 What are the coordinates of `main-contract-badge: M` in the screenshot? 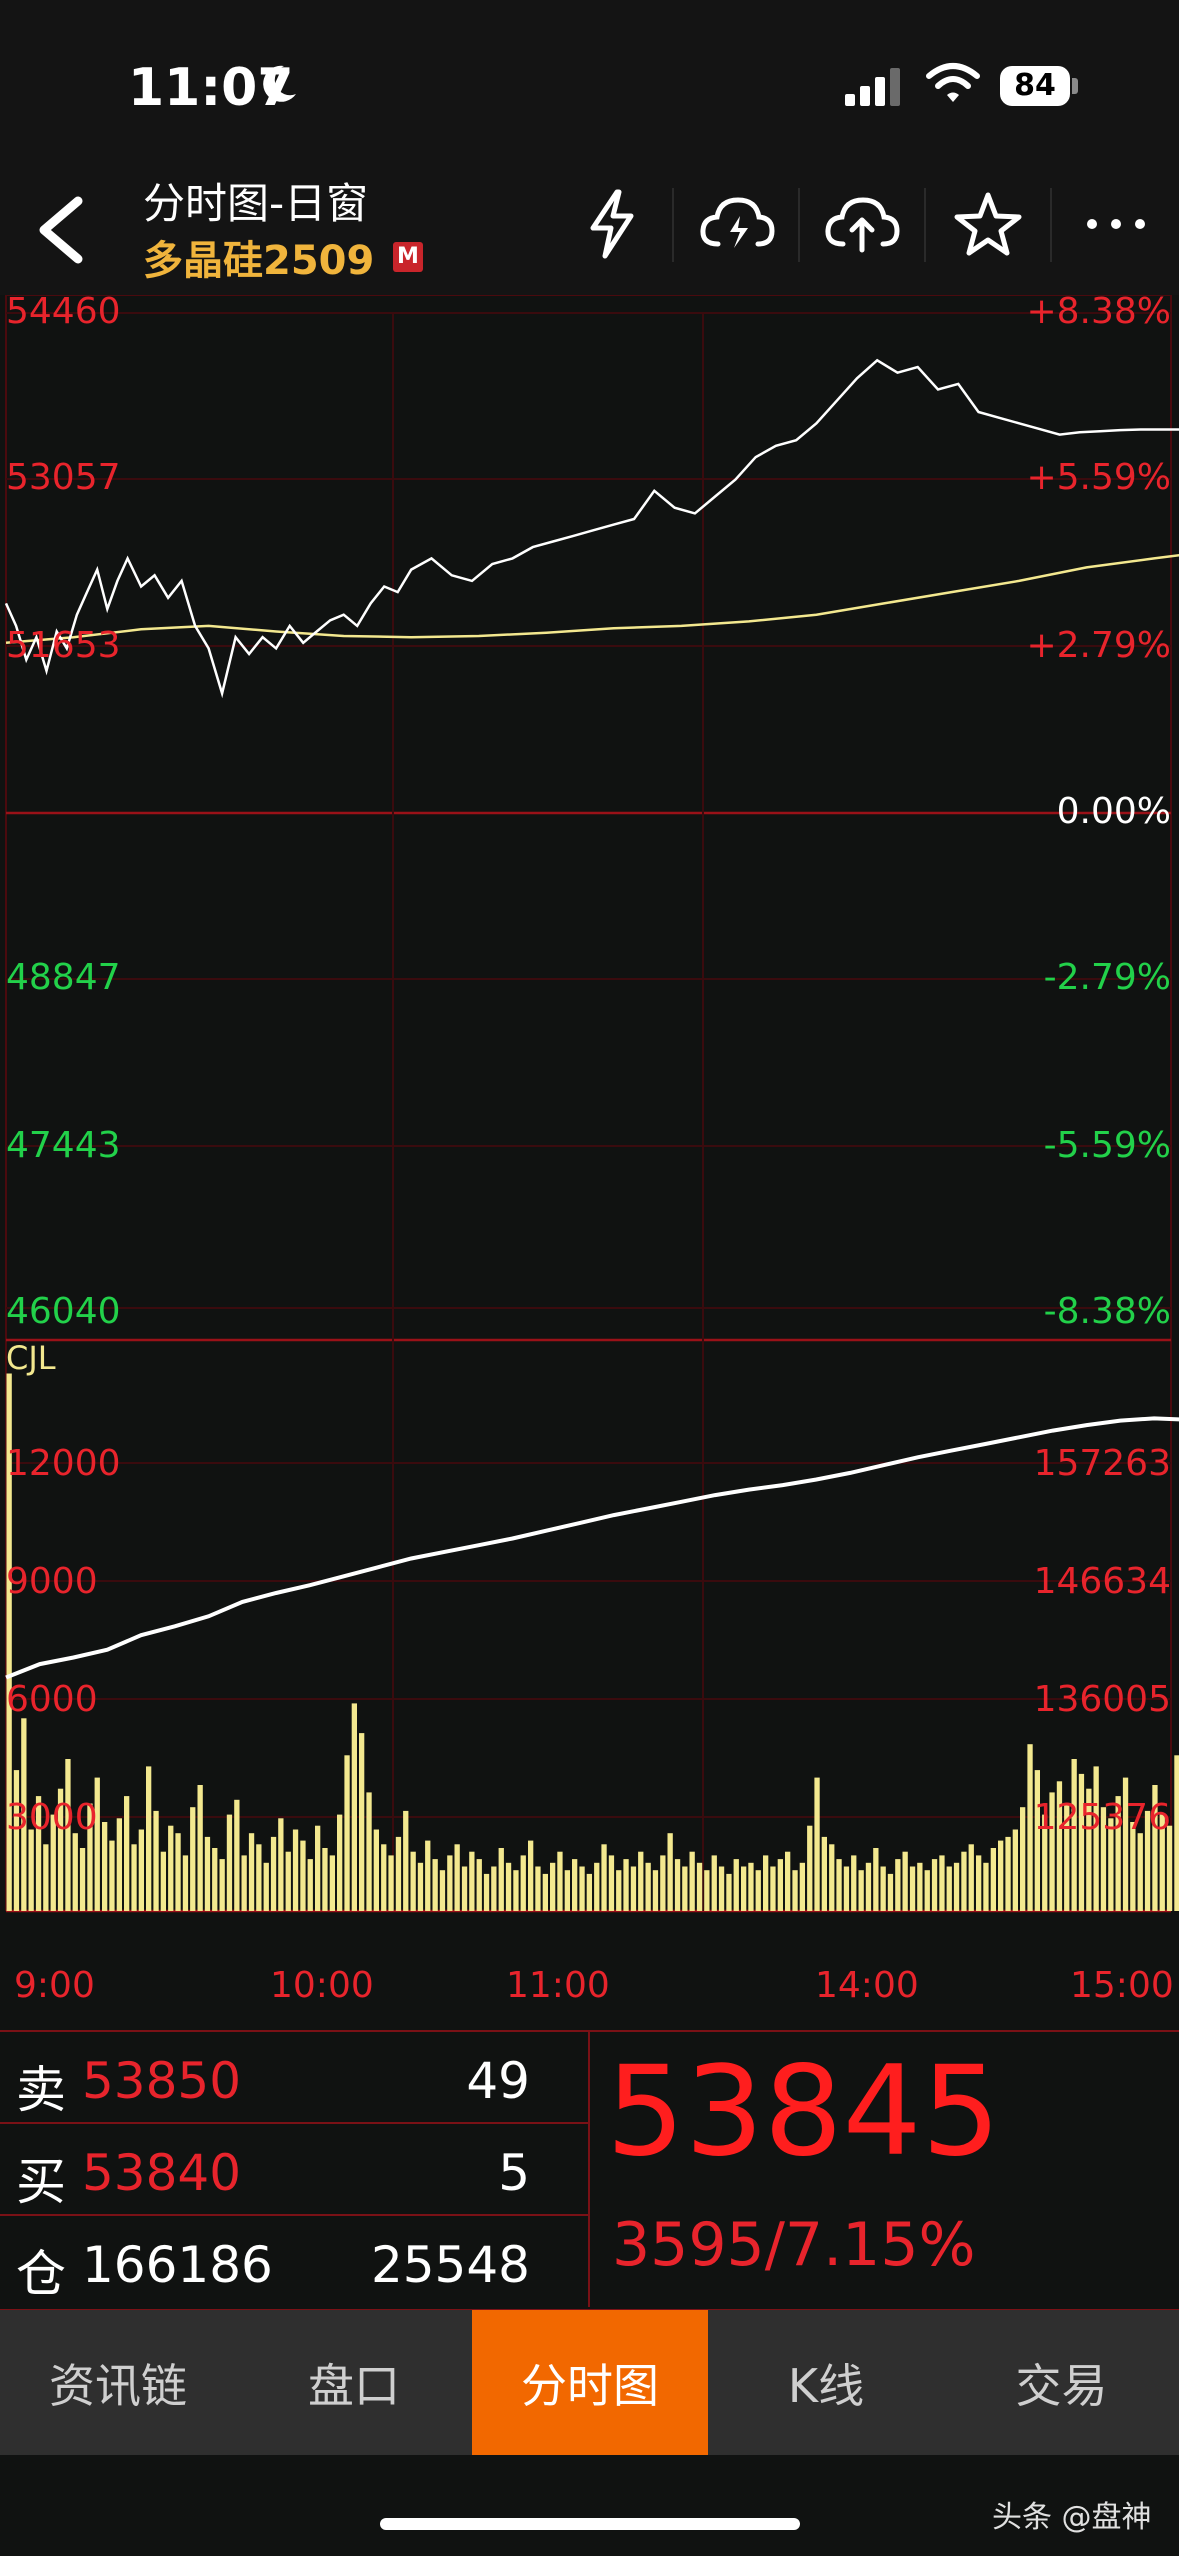 It's located at (408, 257).